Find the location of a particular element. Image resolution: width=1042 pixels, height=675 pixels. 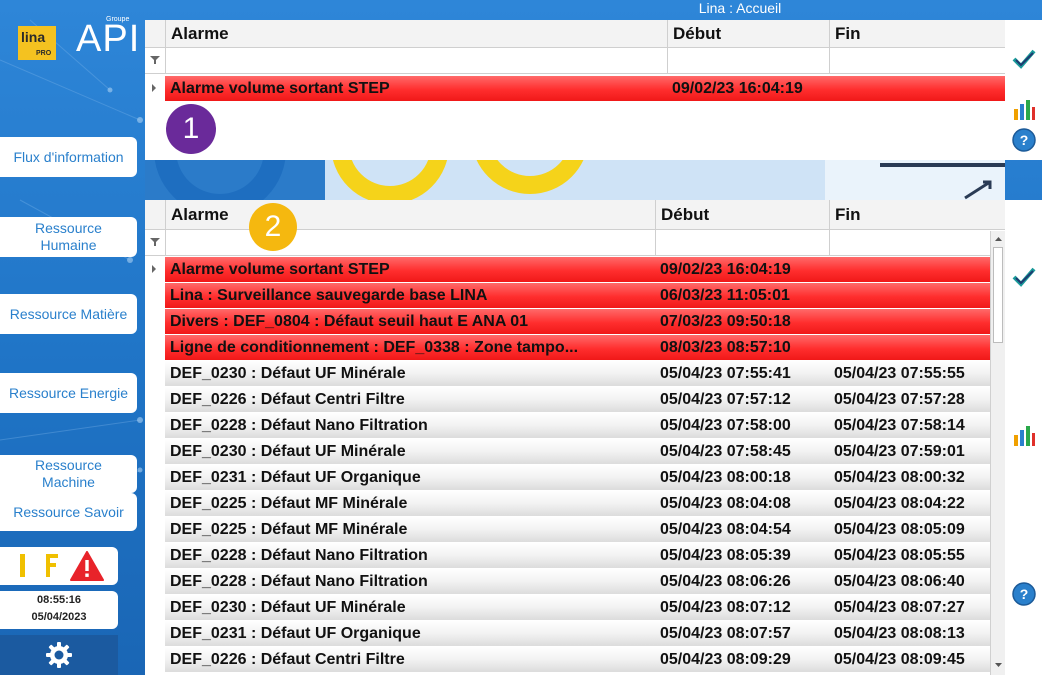

table2-col-alarme: Alarme is located at coordinates (410, 215).